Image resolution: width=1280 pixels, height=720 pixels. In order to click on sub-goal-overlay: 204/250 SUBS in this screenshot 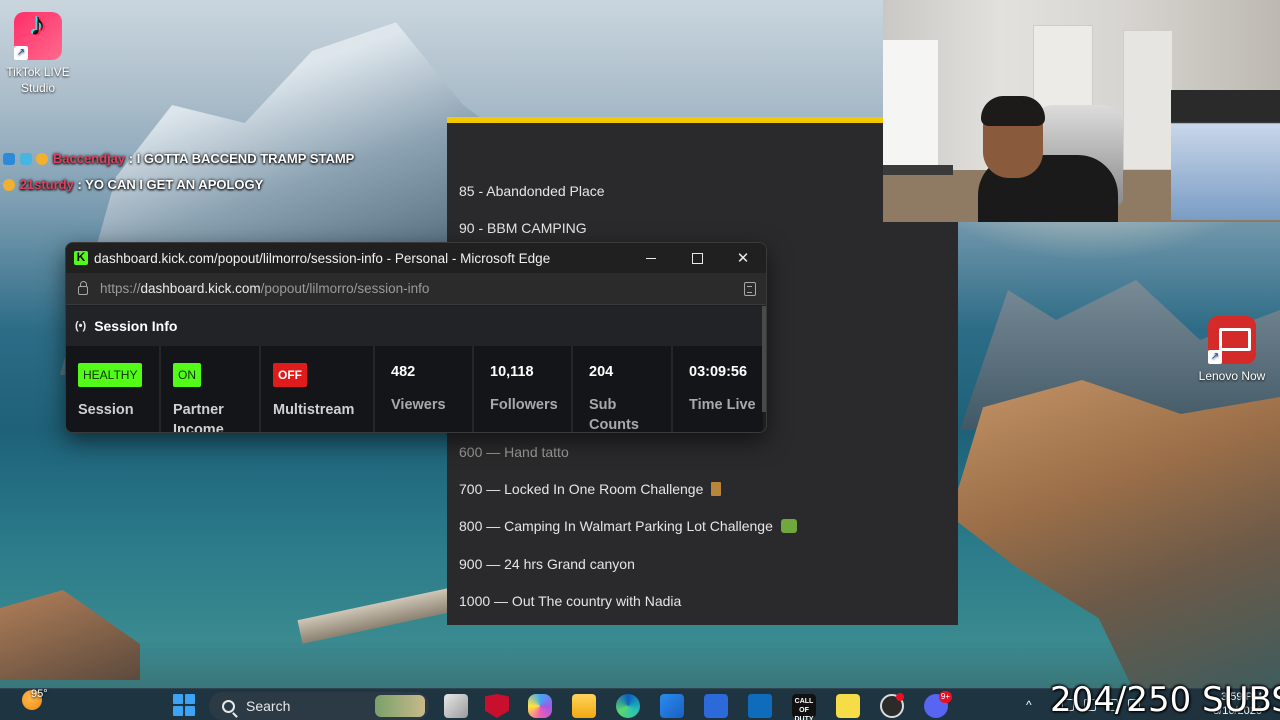, I will do `click(1165, 700)`.